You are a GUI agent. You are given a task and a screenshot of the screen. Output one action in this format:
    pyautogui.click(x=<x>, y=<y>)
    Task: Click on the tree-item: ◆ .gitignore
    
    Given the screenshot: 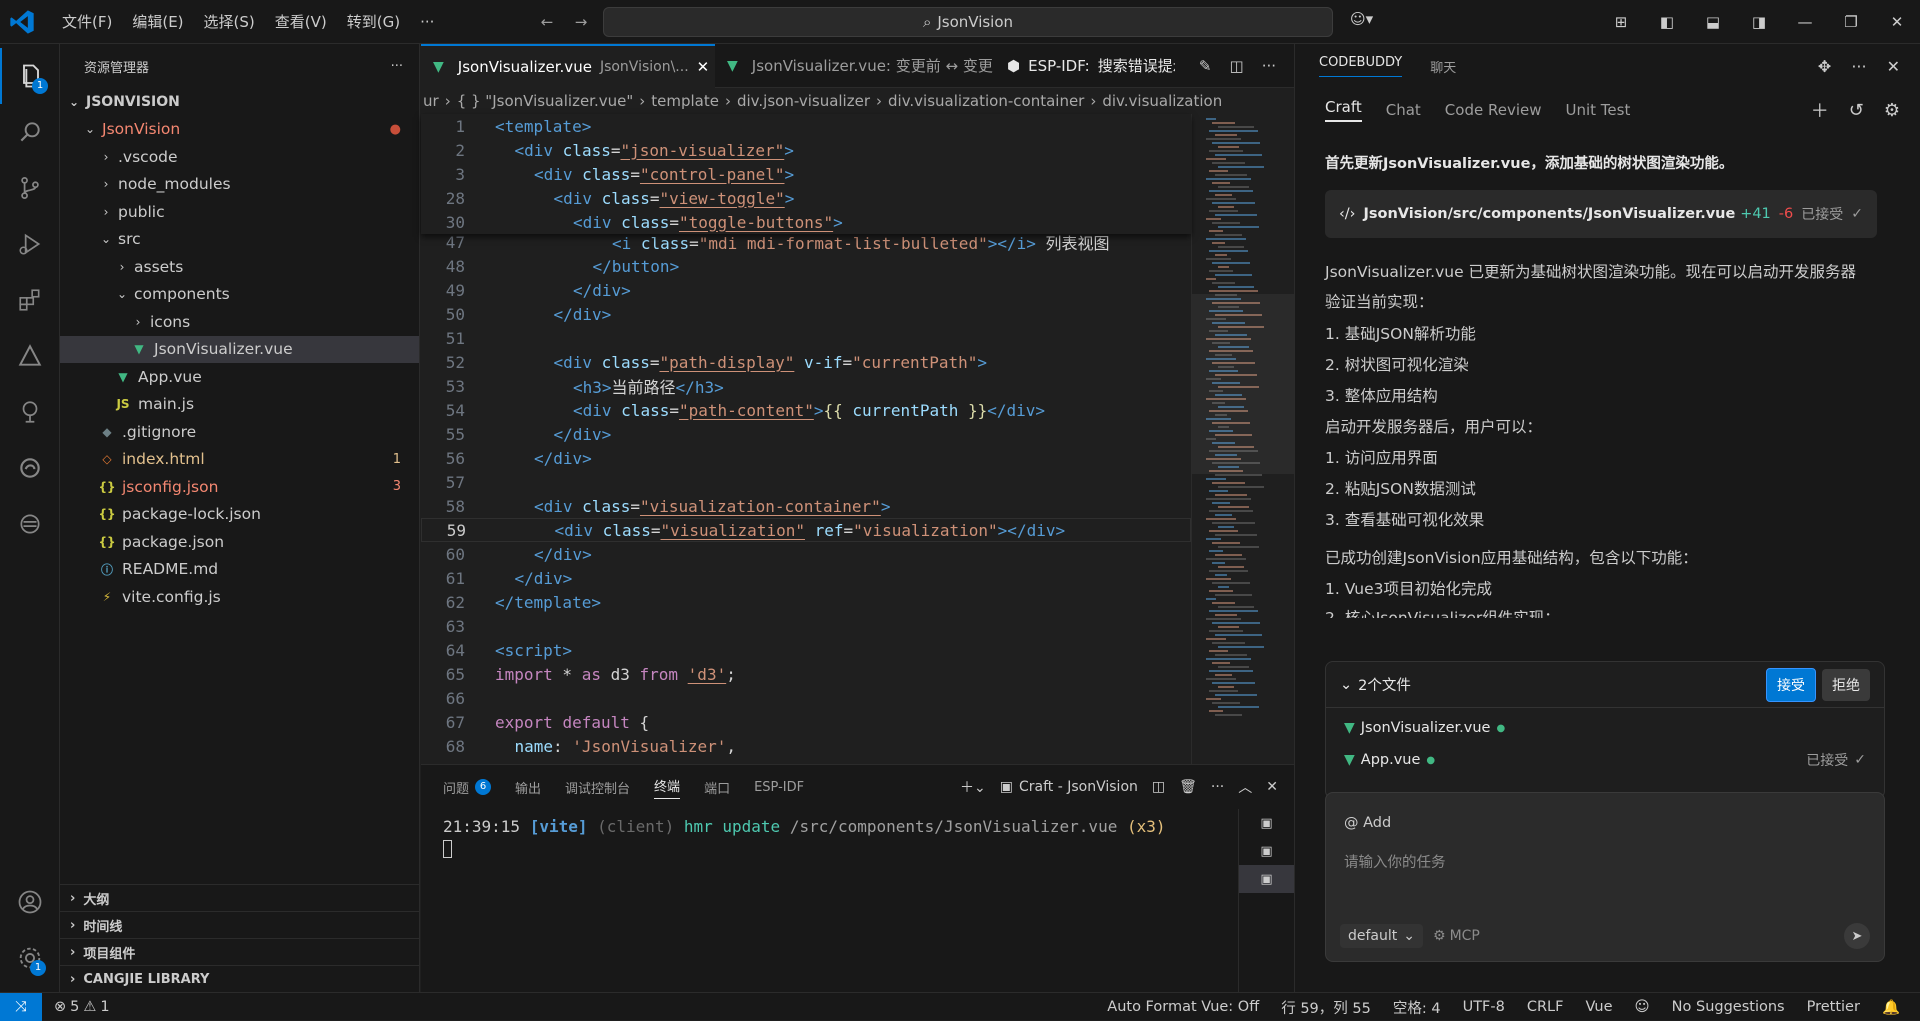 What is the action you would take?
    pyautogui.click(x=239, y=432)
    